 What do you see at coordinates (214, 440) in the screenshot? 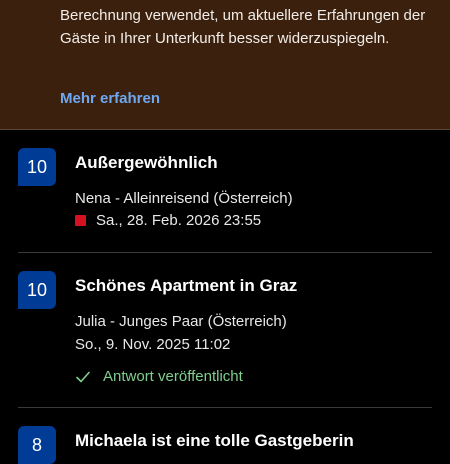
I see `review-title: Michaela ist eine tolle Gastgeberin` at bounding box center [214, 440].